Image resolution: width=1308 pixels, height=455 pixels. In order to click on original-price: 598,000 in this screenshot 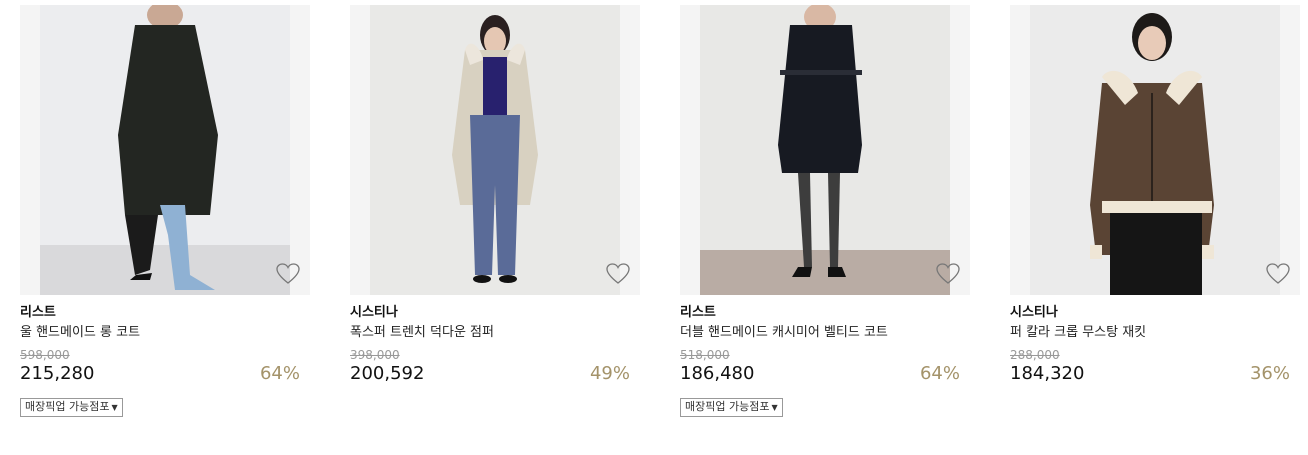, I will do `click(45, 355)`.